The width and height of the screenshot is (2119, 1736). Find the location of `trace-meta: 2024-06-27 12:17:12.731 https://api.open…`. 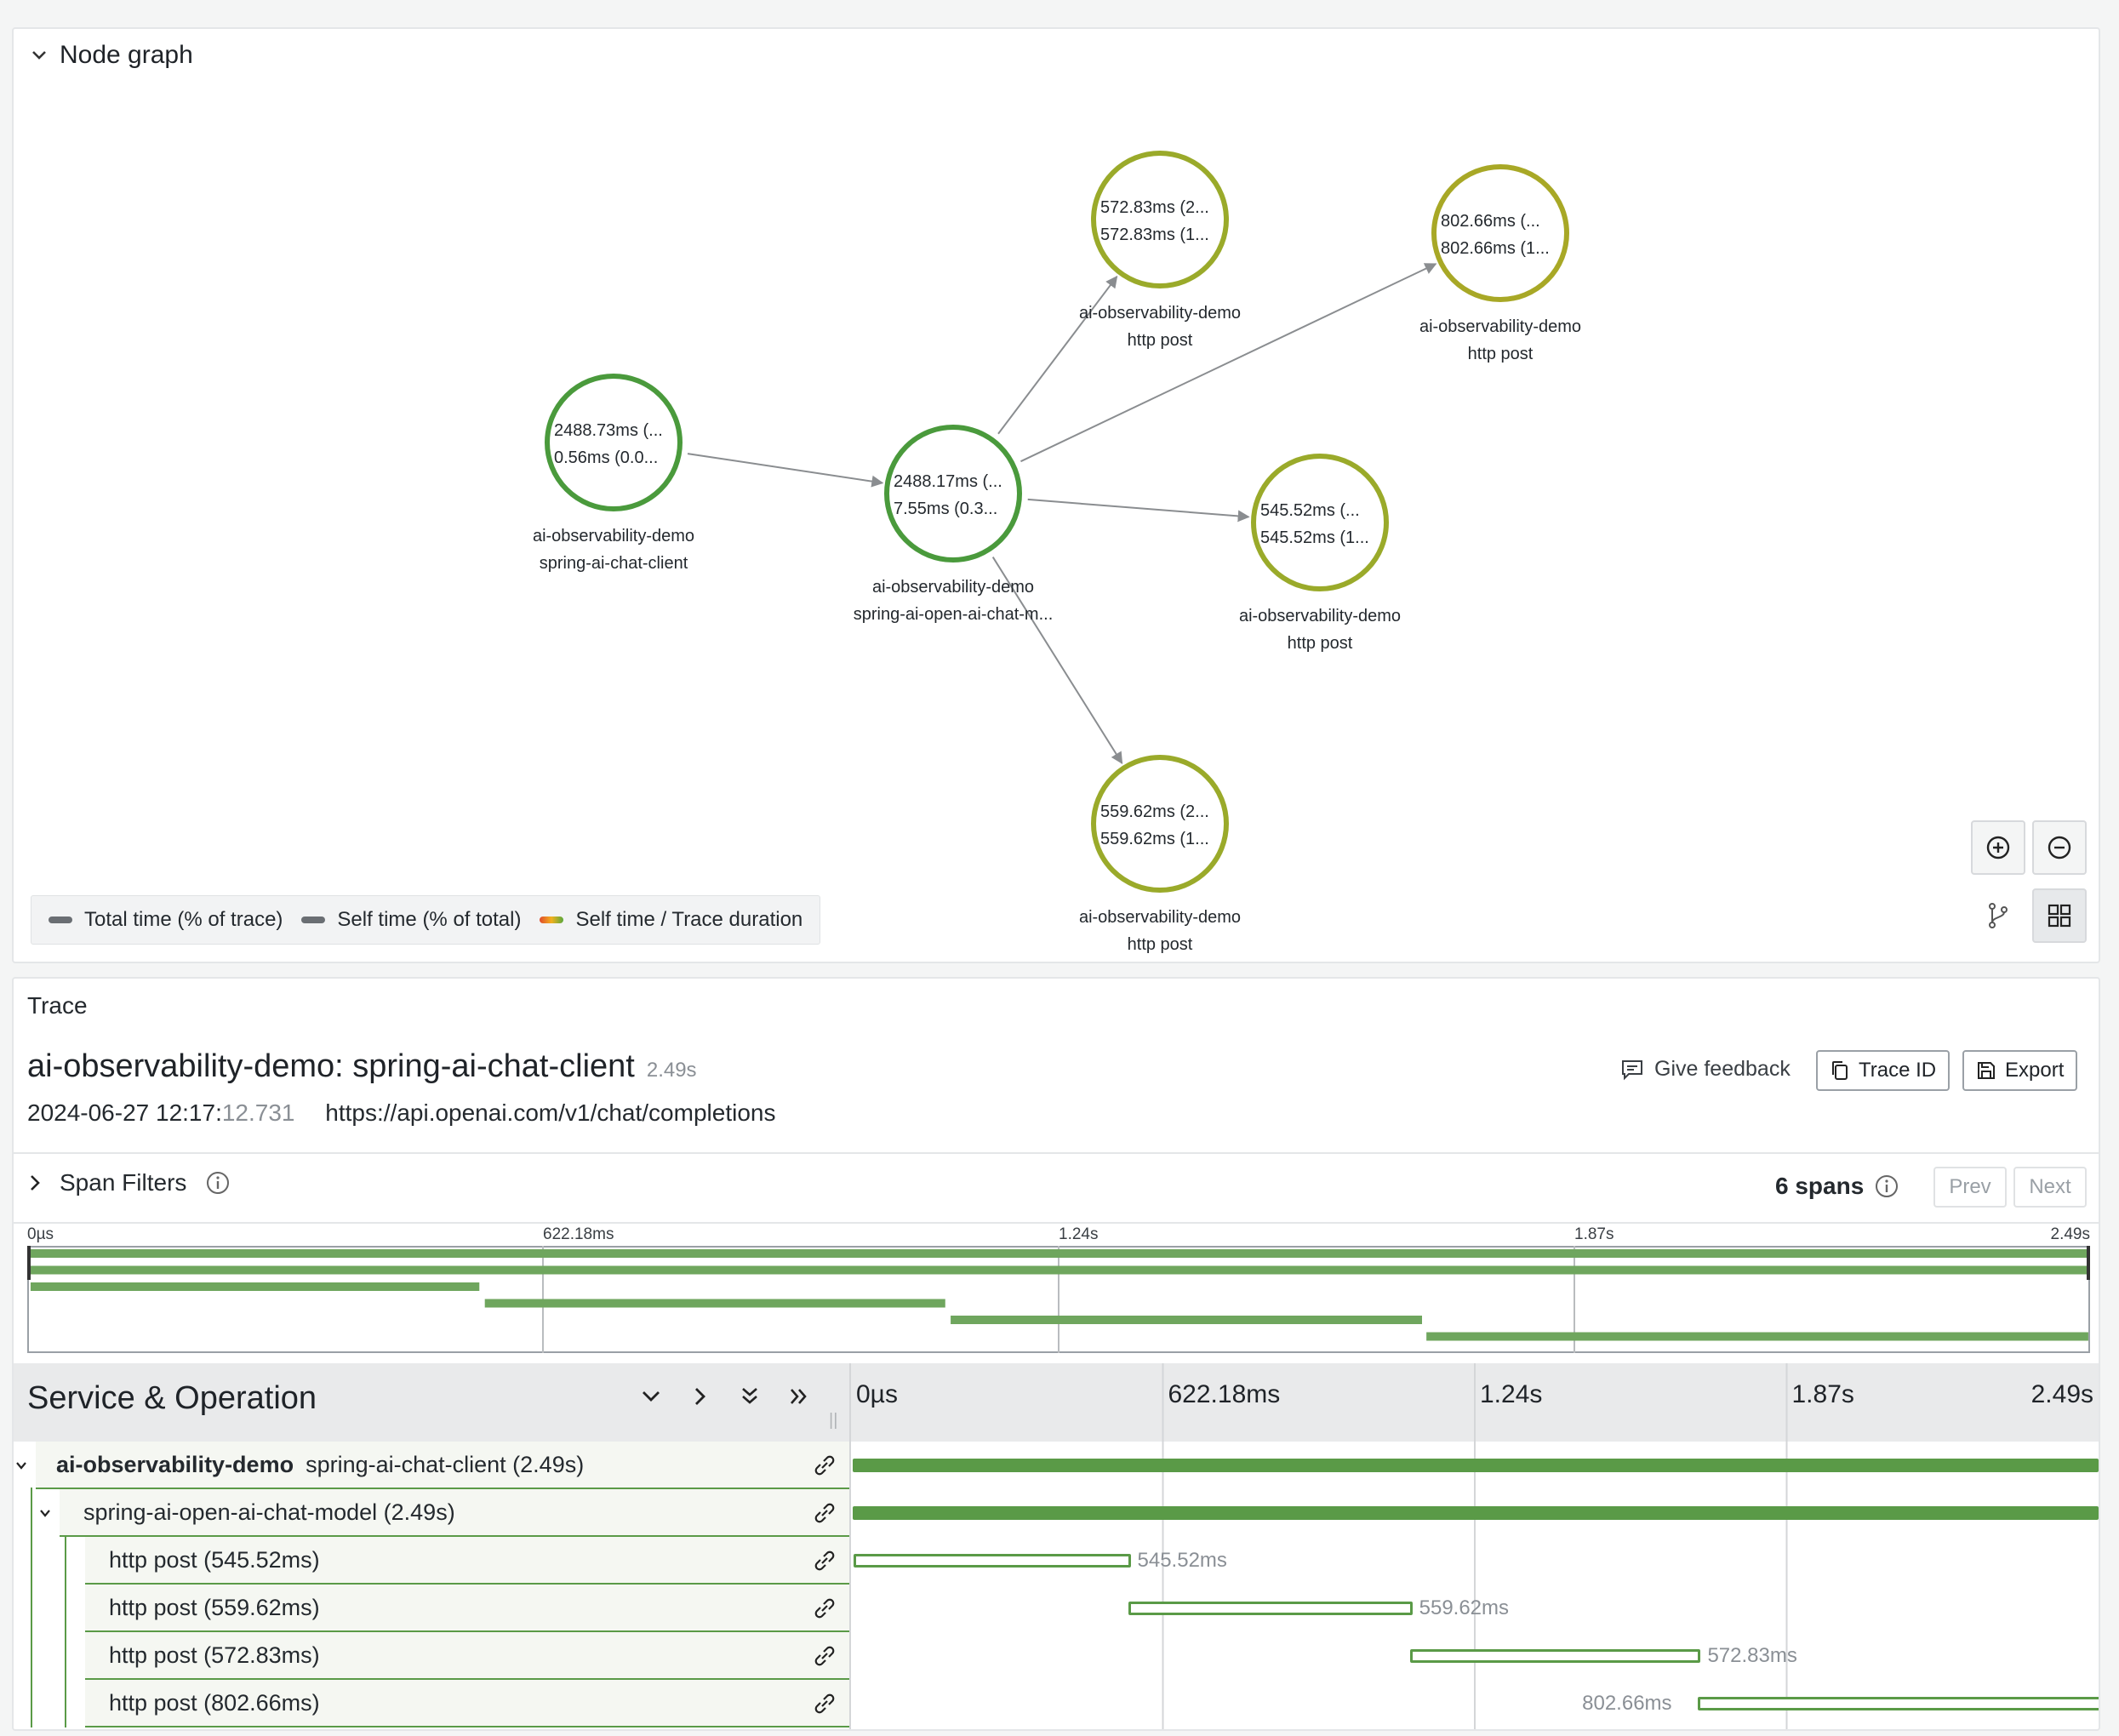

trace-meta: 2024-06-27 12:17:12.731 https://api.open… is located at coordinates (401, 1113).